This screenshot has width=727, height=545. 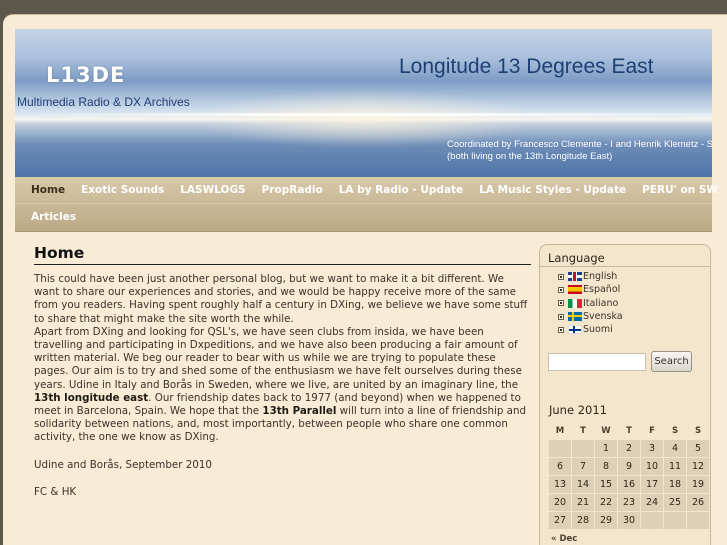 What do you see at coordinates (652, 448) in the screenshot?
I see `calendar-day: 3` at bounding box center [652, 448].